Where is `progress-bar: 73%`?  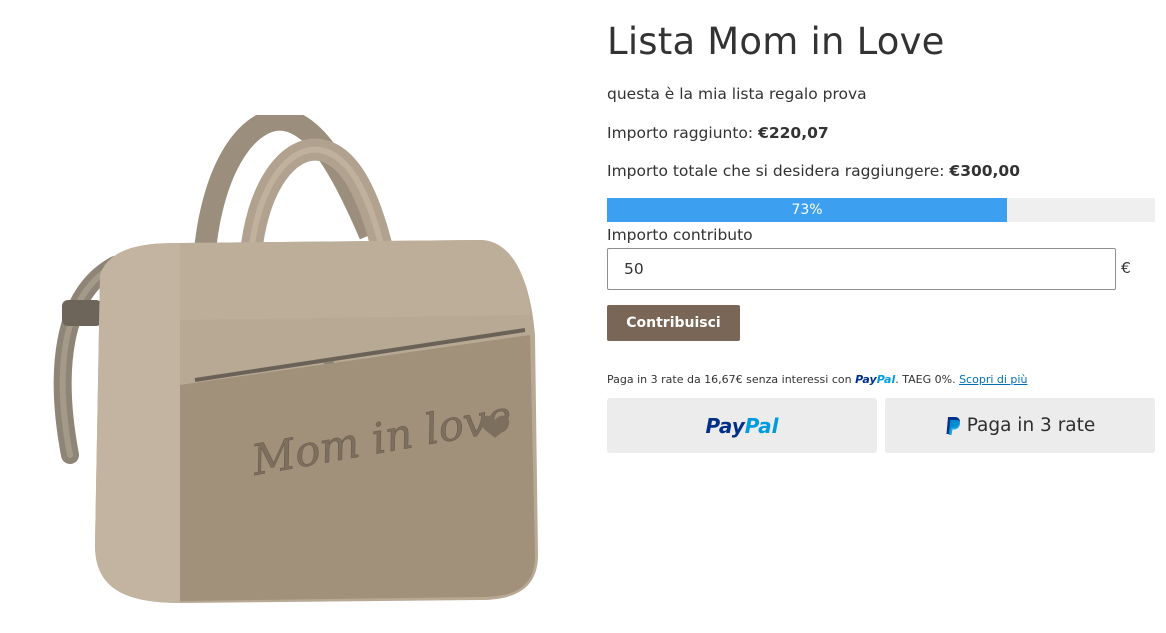
progress-bar: 73% is located at coordinates (881, 210).